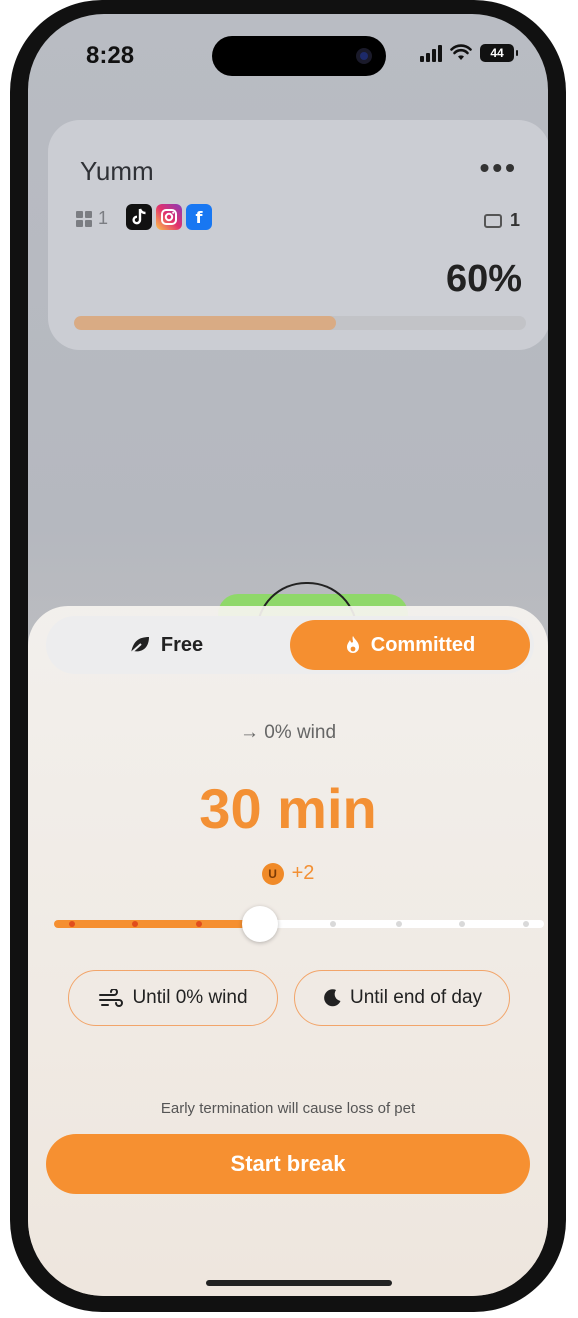  Describe the element at coordinates (288, 873) in the screenshot. I see `coin-reward: U +2` at that location.